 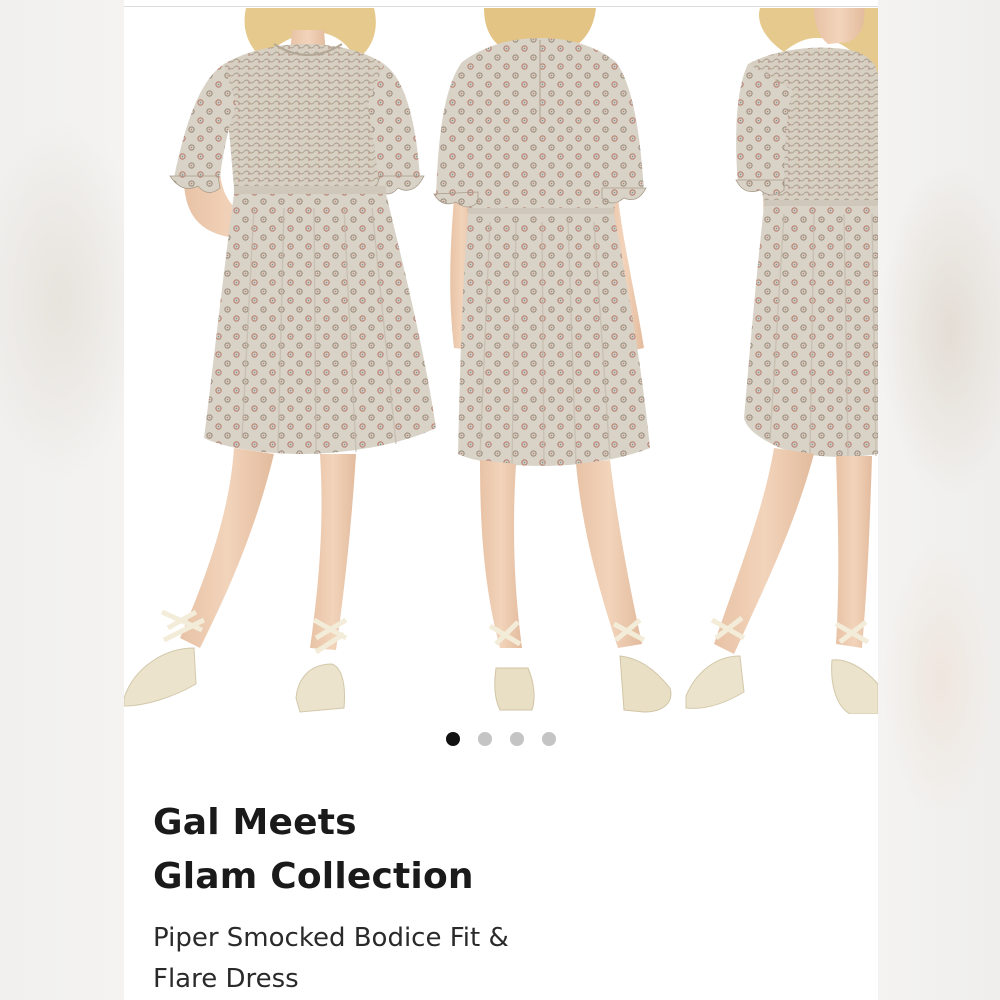 I want to click on product-title-line-1: Piper Smocked Bodice Fit &, so click(x=331, y=938).